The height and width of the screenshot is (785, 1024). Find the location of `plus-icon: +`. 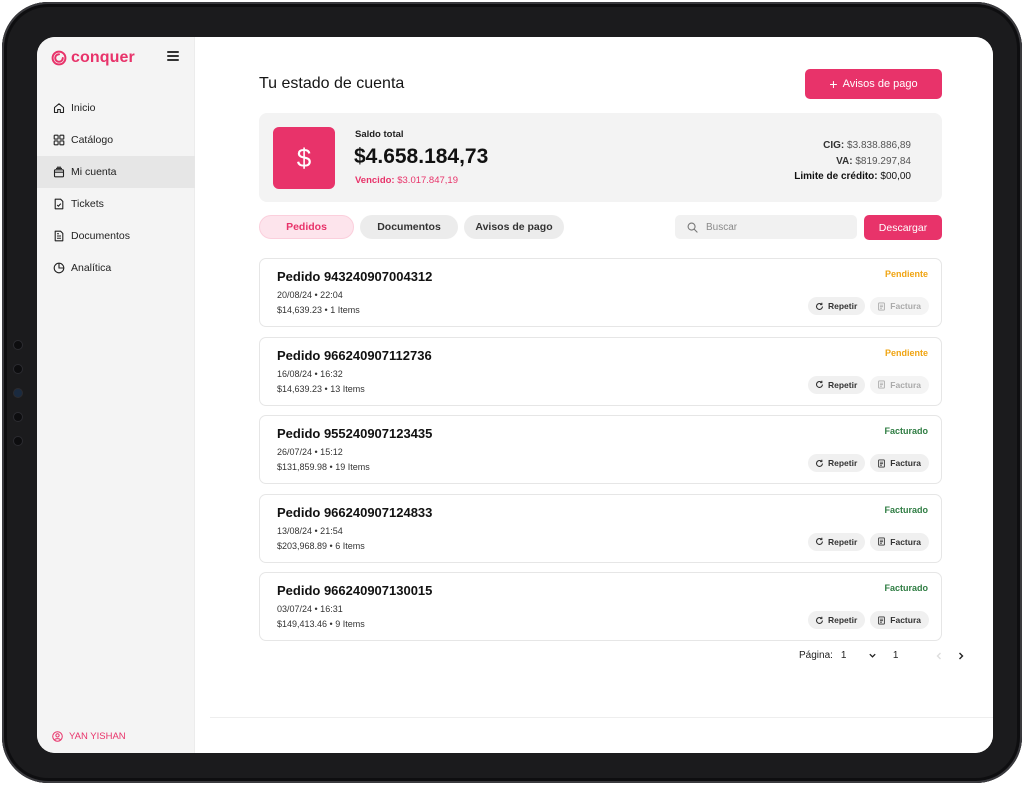

plus-icon: + is located at coordinates (833, 84).